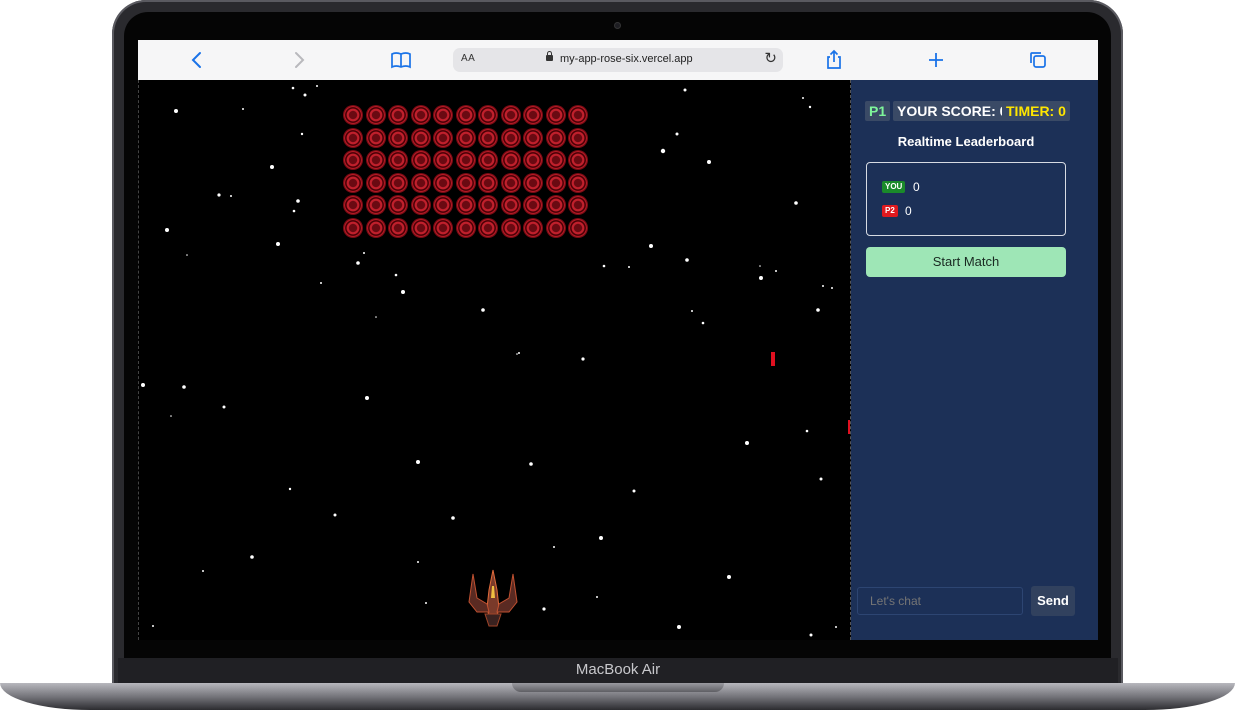  I want to click on timer-display: TIMER: 0, so click(1036, 111).